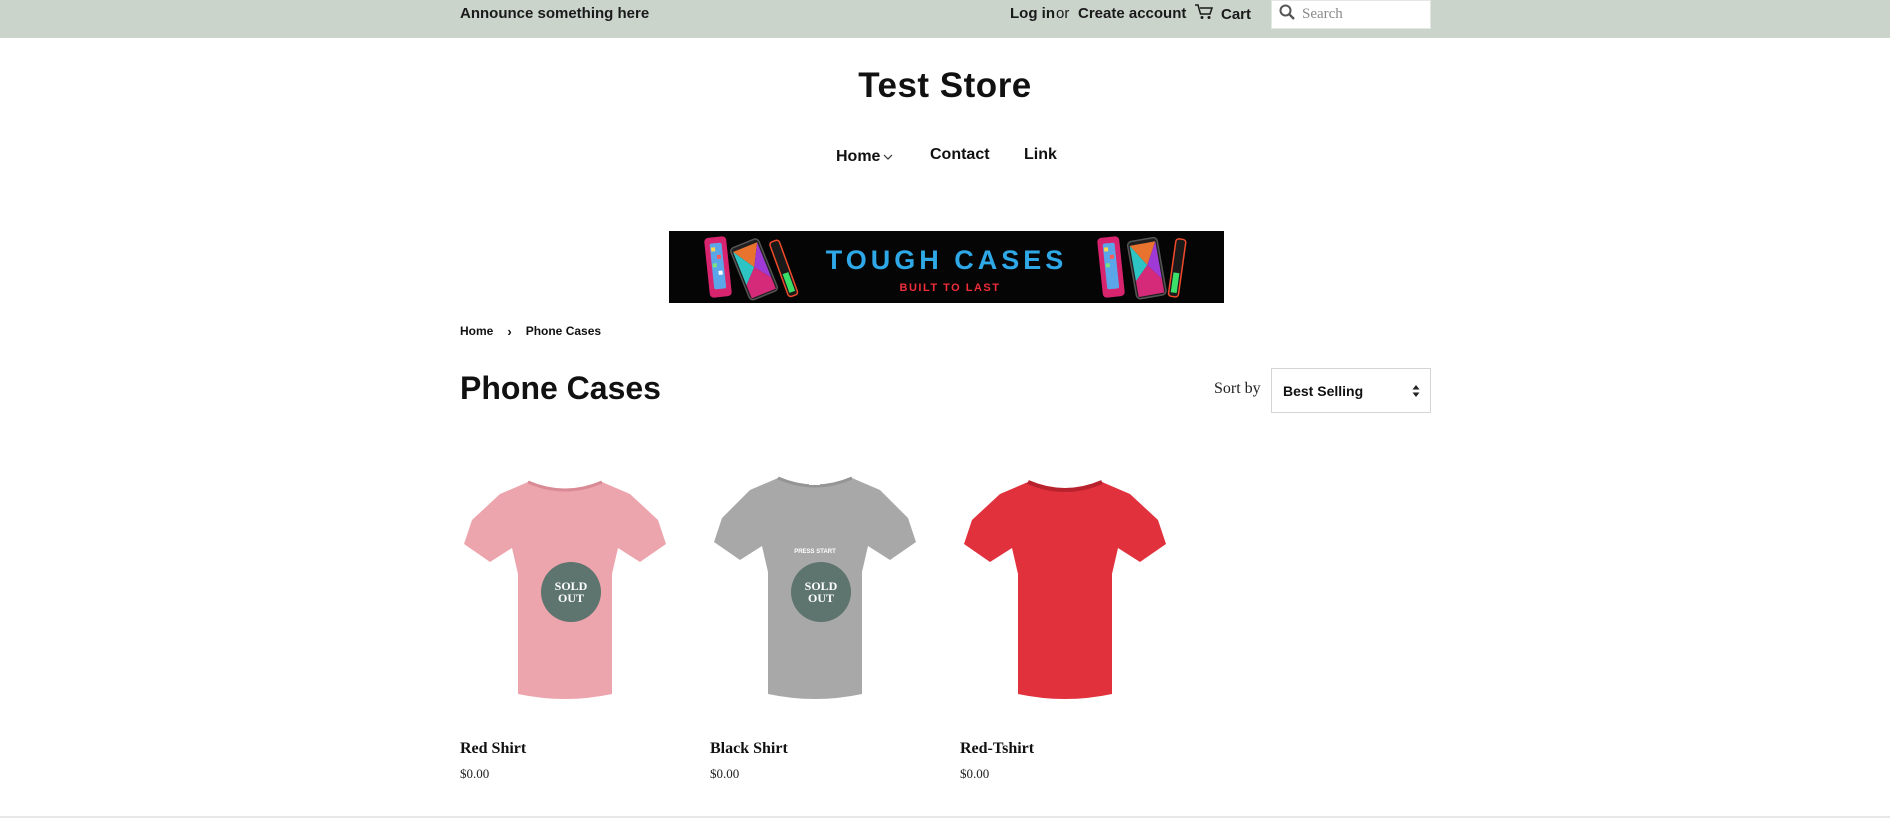  What do you see at coordinates (960, 157) in the screenshot?
I see `nav-item-contact: Contact` at bounding box center [960, 157].